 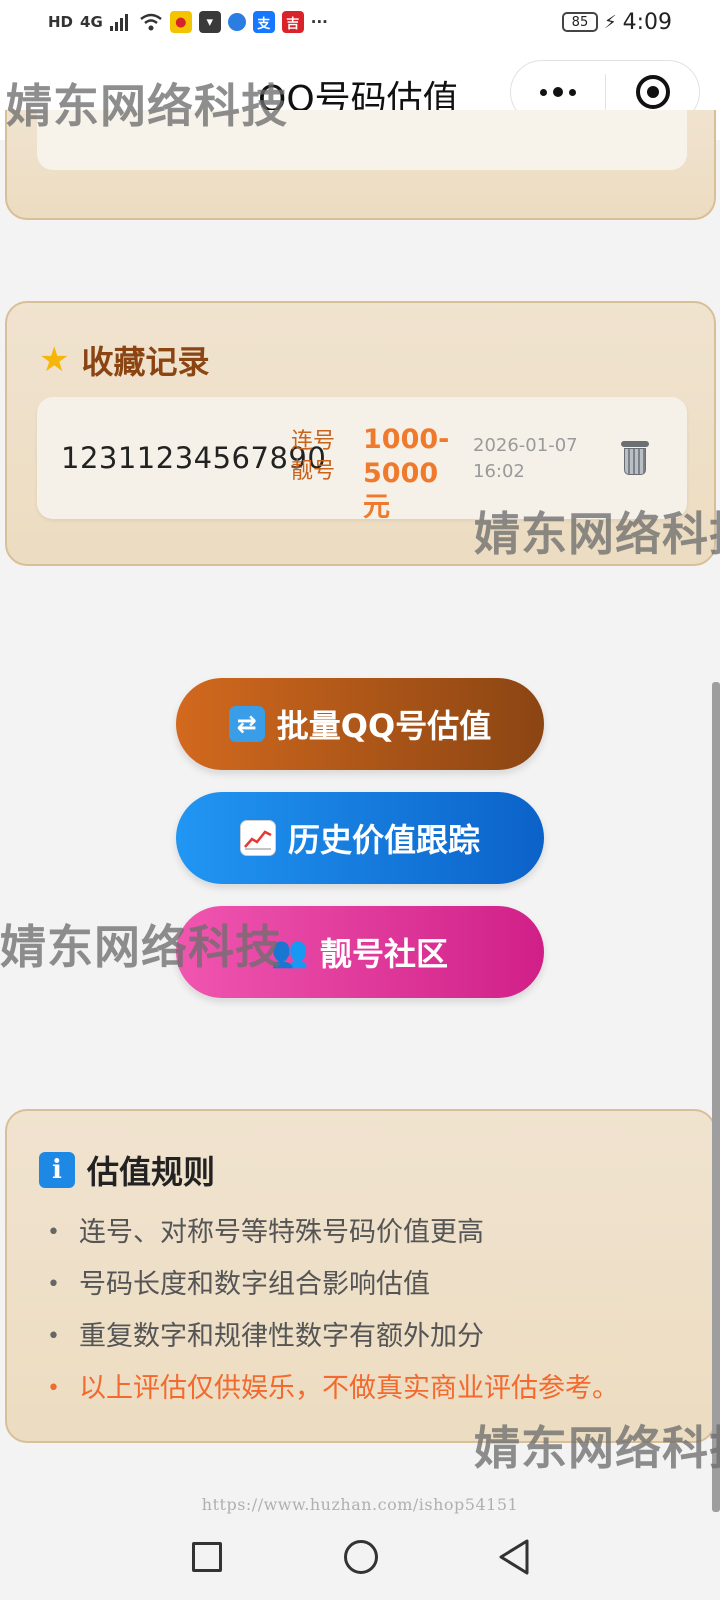 What do you see at coordinates (362, 140) in the screenshot?
I see `previous-section-inner` at bounding box center [362, 140].